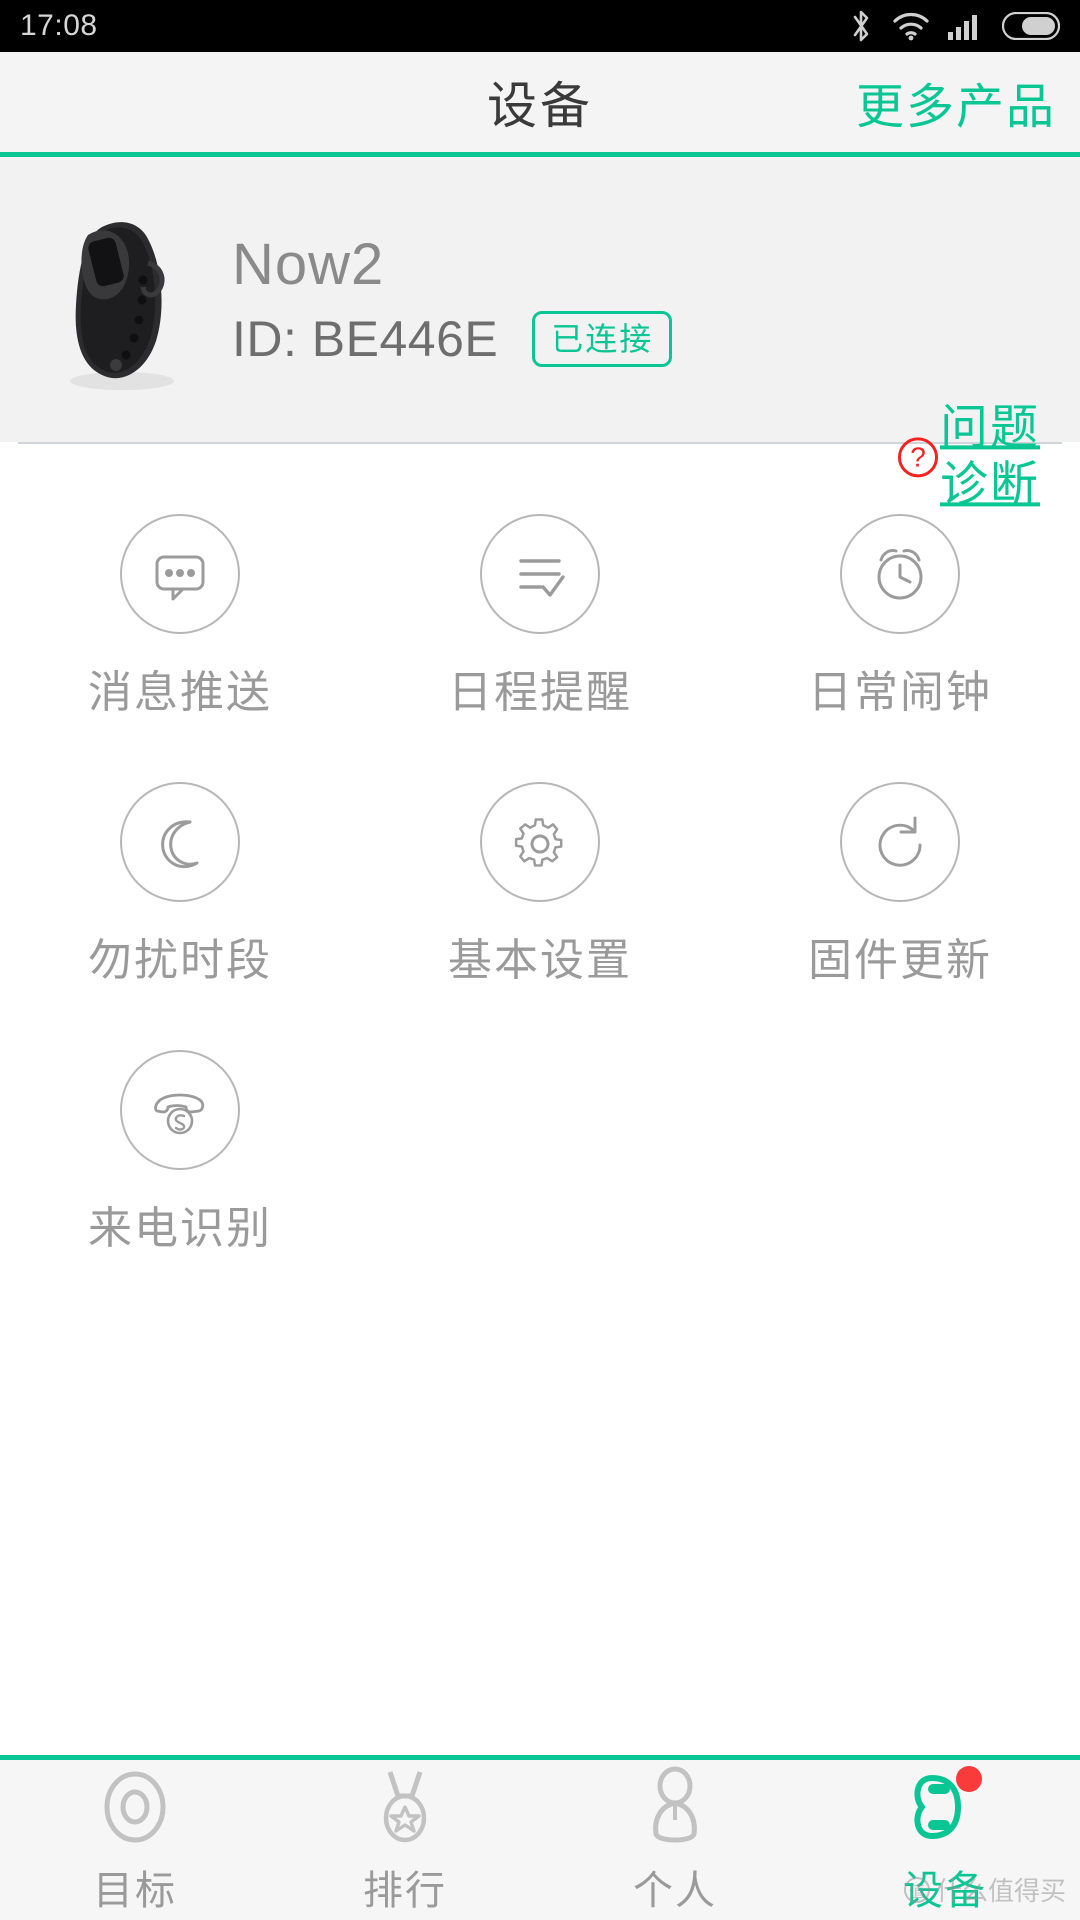 The image size is (1080, 1920). I want to click on bluetooth-icon, so click(861, 26).